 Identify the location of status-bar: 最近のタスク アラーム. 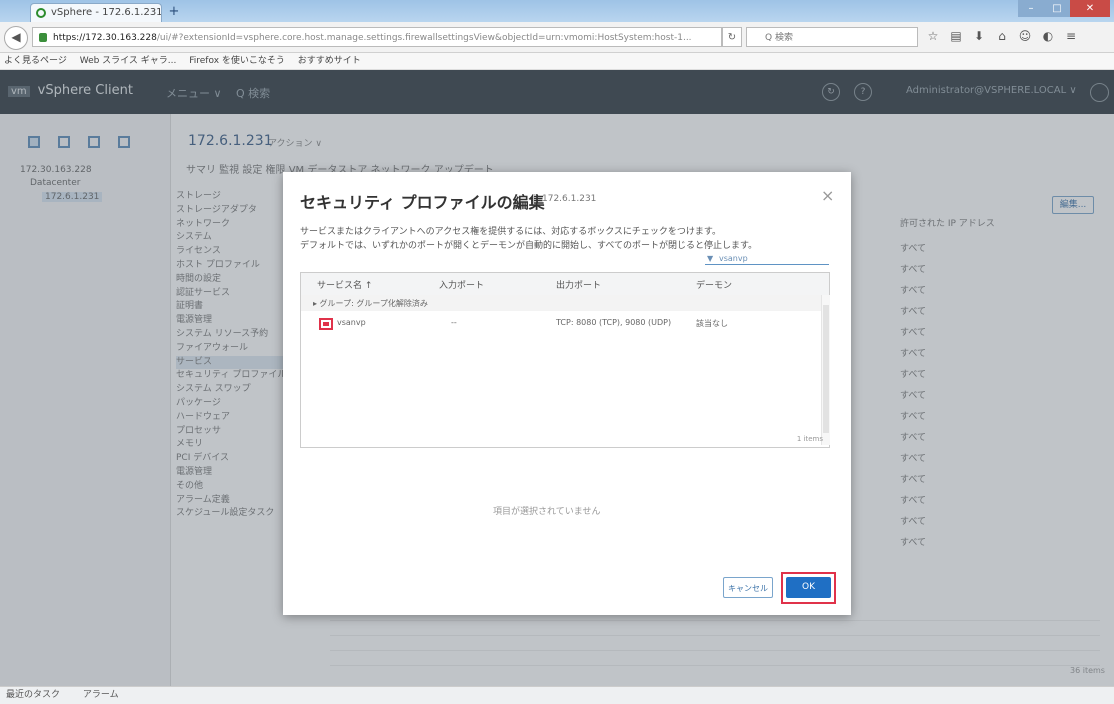
(557, 695).